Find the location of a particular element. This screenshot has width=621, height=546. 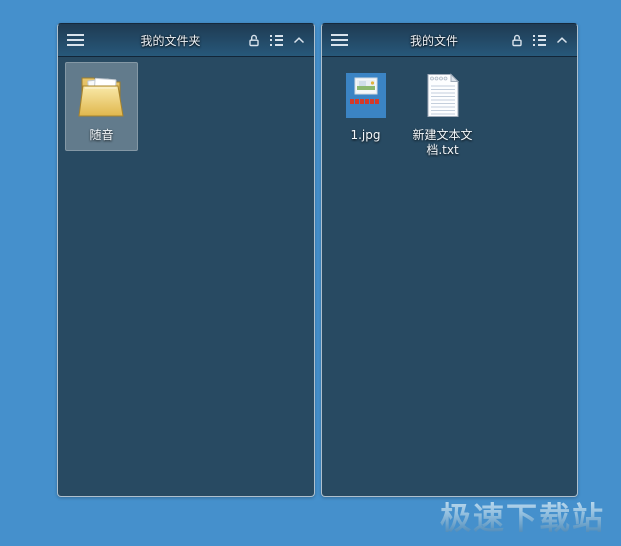

fence-titlebar: 我的文件夹 is located at coordinates (186, 40).